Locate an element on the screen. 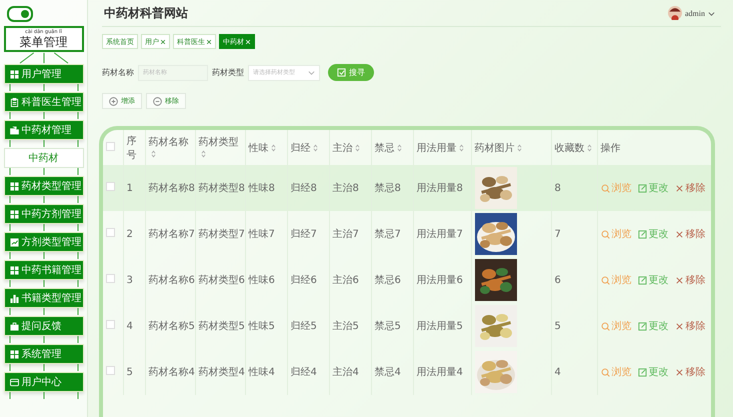  menu-item: 中药方剂管理 is located at coordinates (44, 214).